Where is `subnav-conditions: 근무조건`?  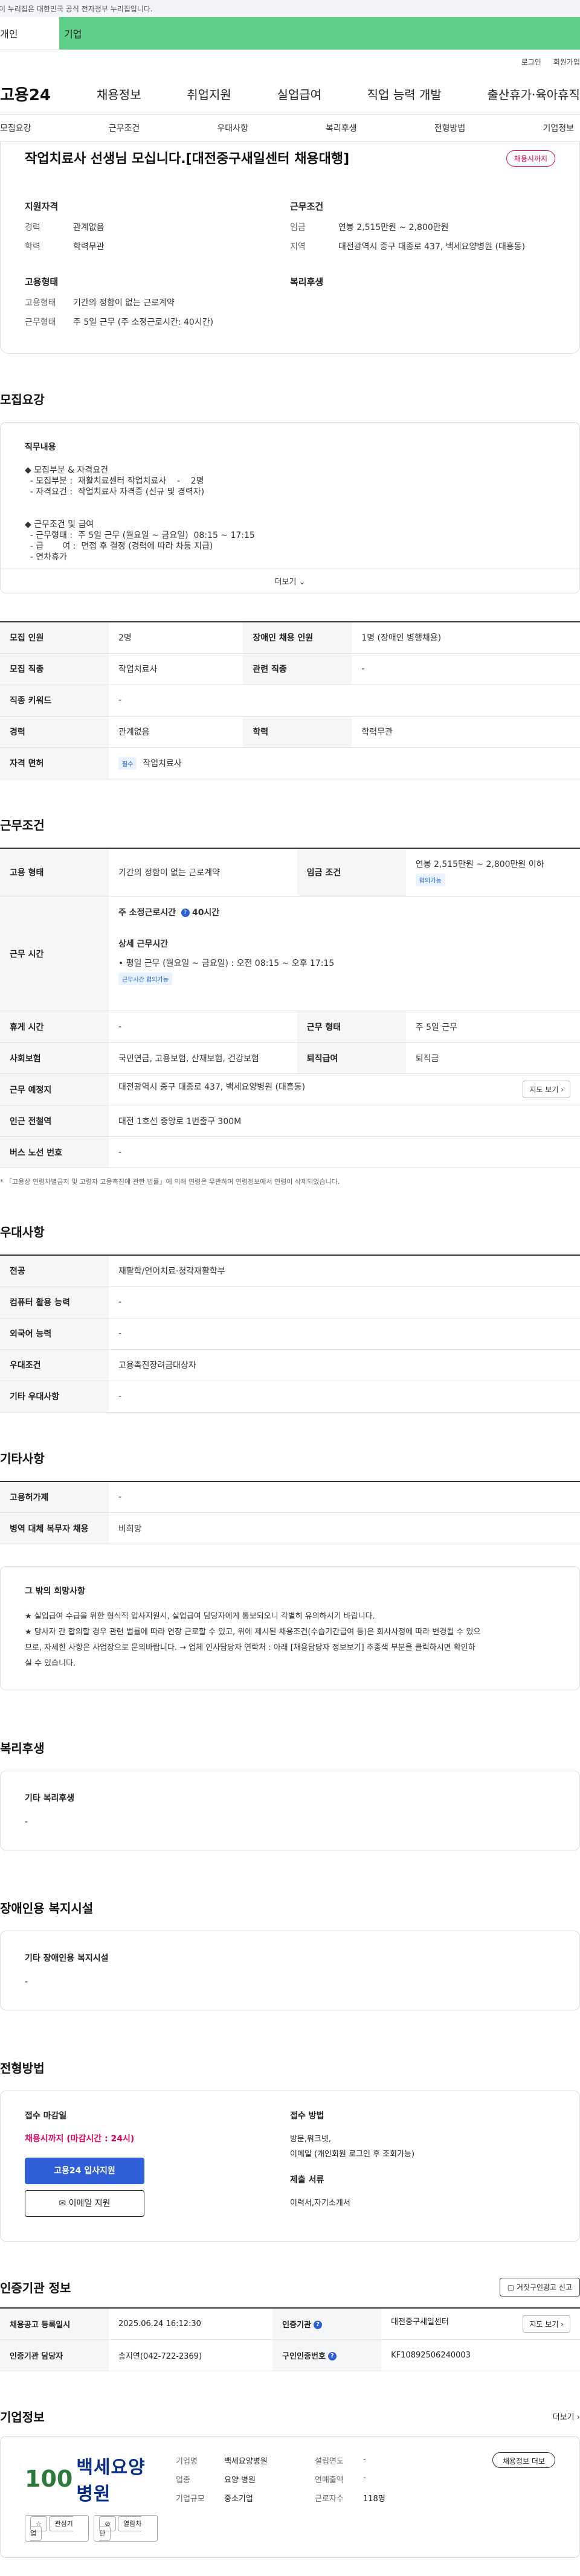 subnav-conditions: 근무조건 is located at coordinates (124, 128).